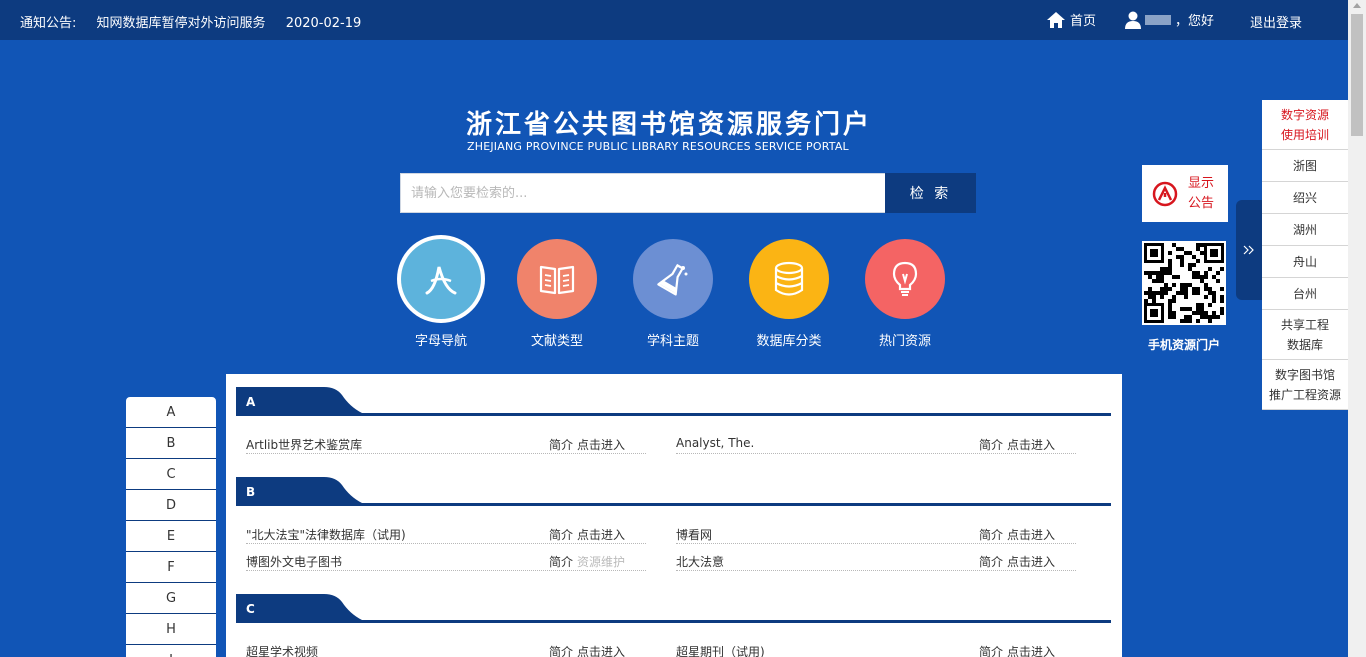 This screenshot has height=657, width=1366. I want to click on double-chevron-right-icon, so click(1248, 250).